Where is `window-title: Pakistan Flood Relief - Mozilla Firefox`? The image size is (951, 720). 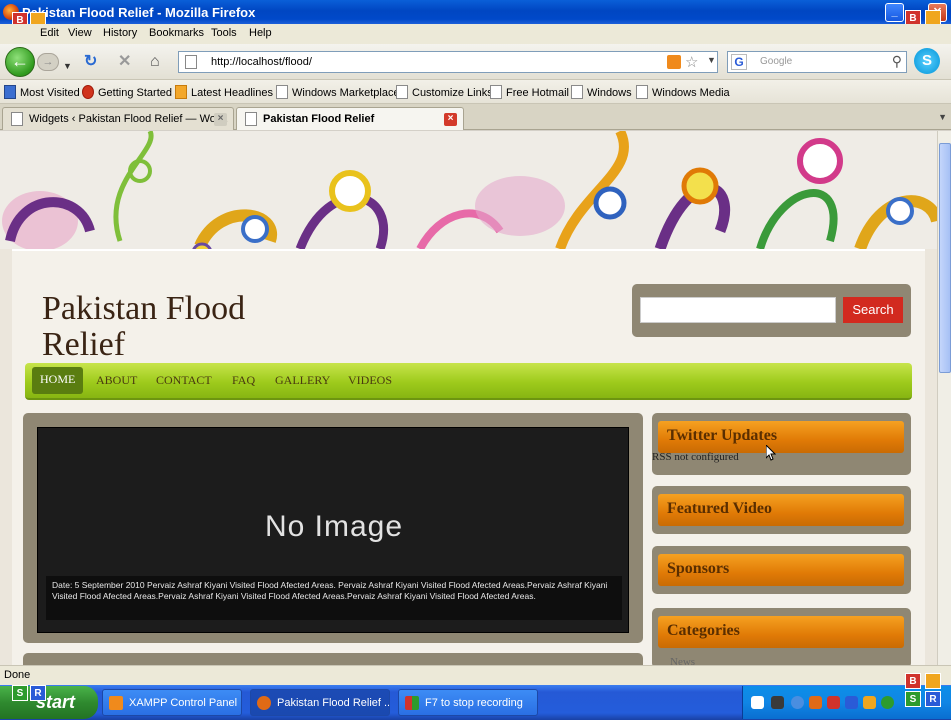
window-title: Pakistan Flood Relief - Mozilla Firefox is located at coordinates (139, 12).